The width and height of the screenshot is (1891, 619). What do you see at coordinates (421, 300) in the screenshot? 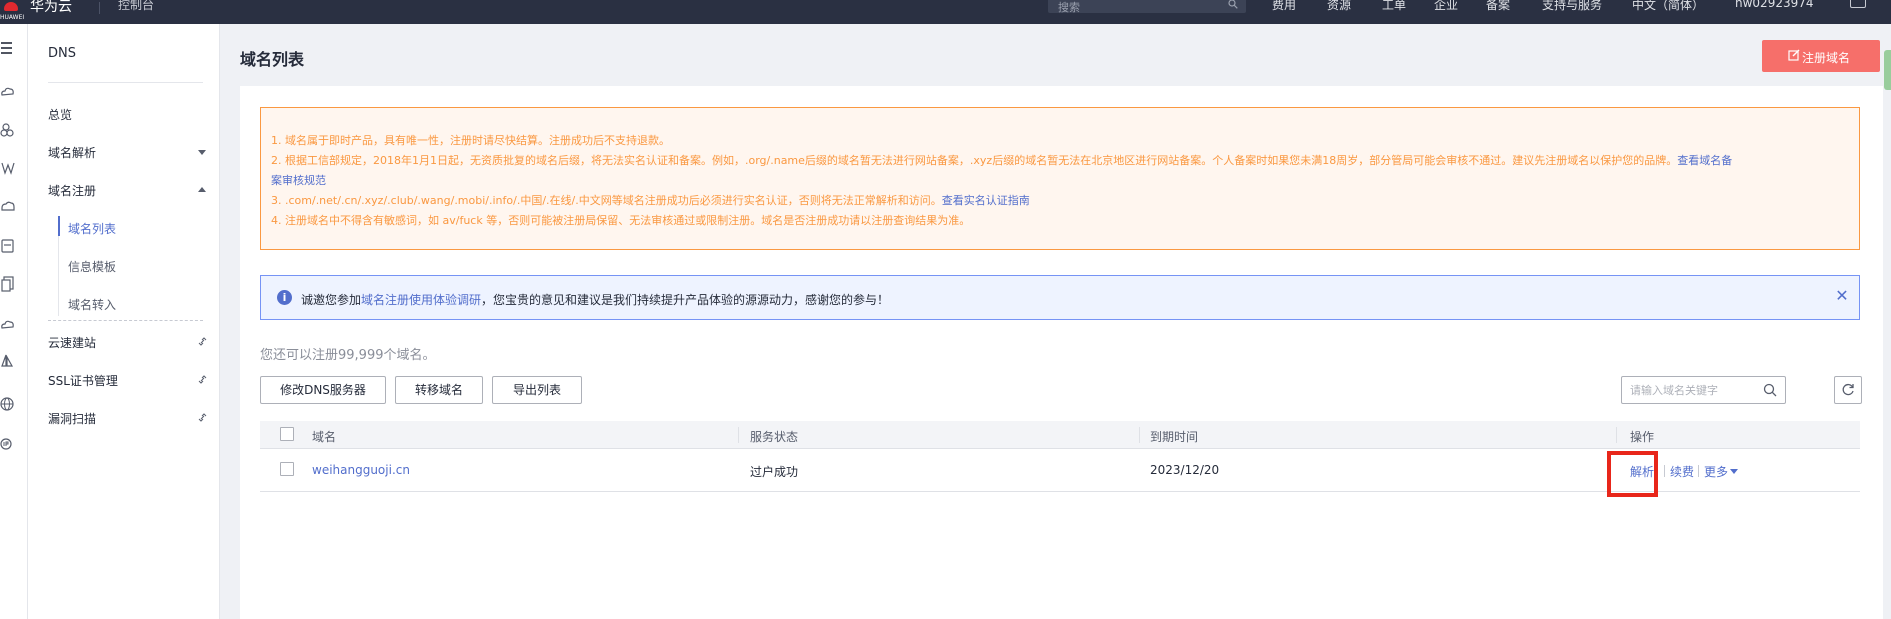
I see `survey-link: 域名注册使用体验调研` at bounding box center [421, 300].